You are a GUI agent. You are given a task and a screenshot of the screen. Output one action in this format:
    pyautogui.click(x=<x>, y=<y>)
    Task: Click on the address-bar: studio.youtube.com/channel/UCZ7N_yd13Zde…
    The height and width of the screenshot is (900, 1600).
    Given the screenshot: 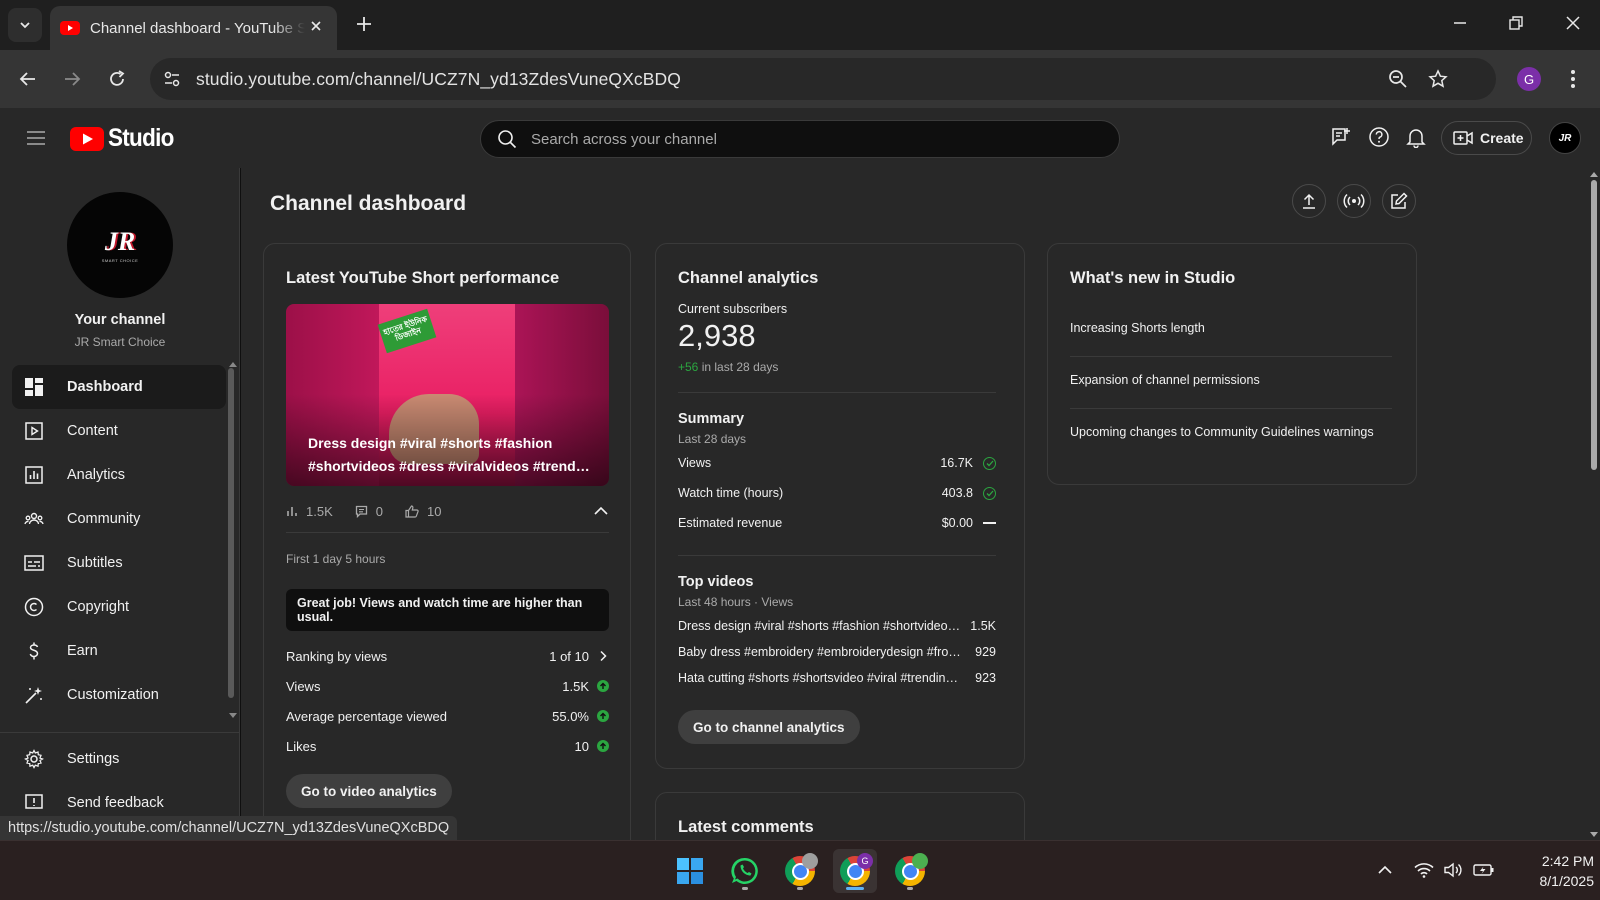 What is the action you would take?
    pyautogui.click(x=823, y=79)
    